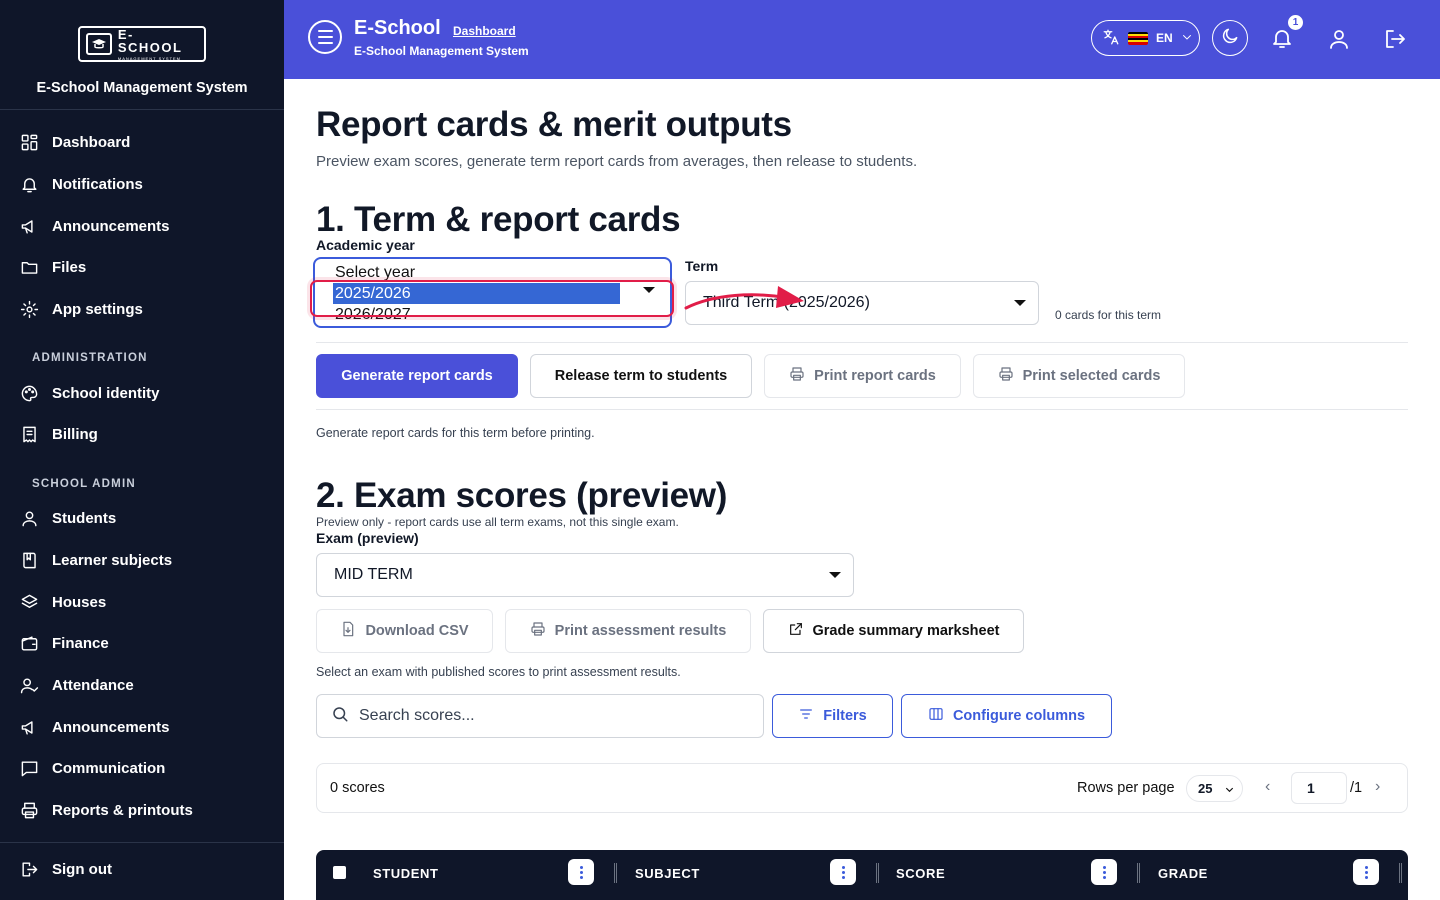 The width and height of the screenshot is (1440, 900). I want to click on book-icon, so click(29, 560).